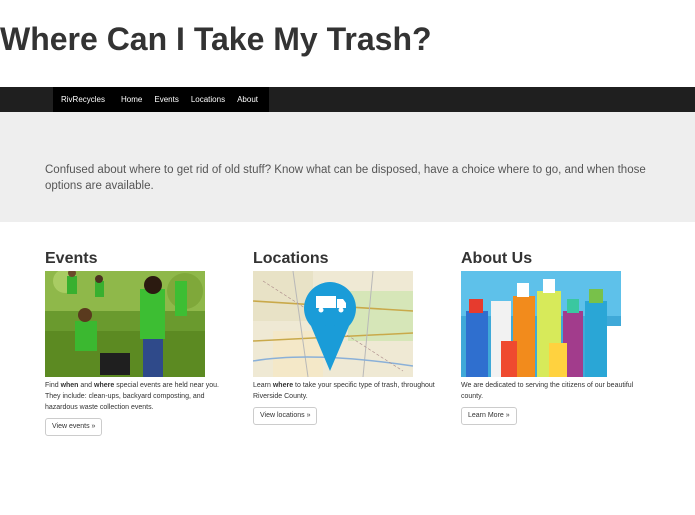  What do you see at coordinates (541, 324) in the screenshot?
I see `about-image` at bounding box center [541, 324].